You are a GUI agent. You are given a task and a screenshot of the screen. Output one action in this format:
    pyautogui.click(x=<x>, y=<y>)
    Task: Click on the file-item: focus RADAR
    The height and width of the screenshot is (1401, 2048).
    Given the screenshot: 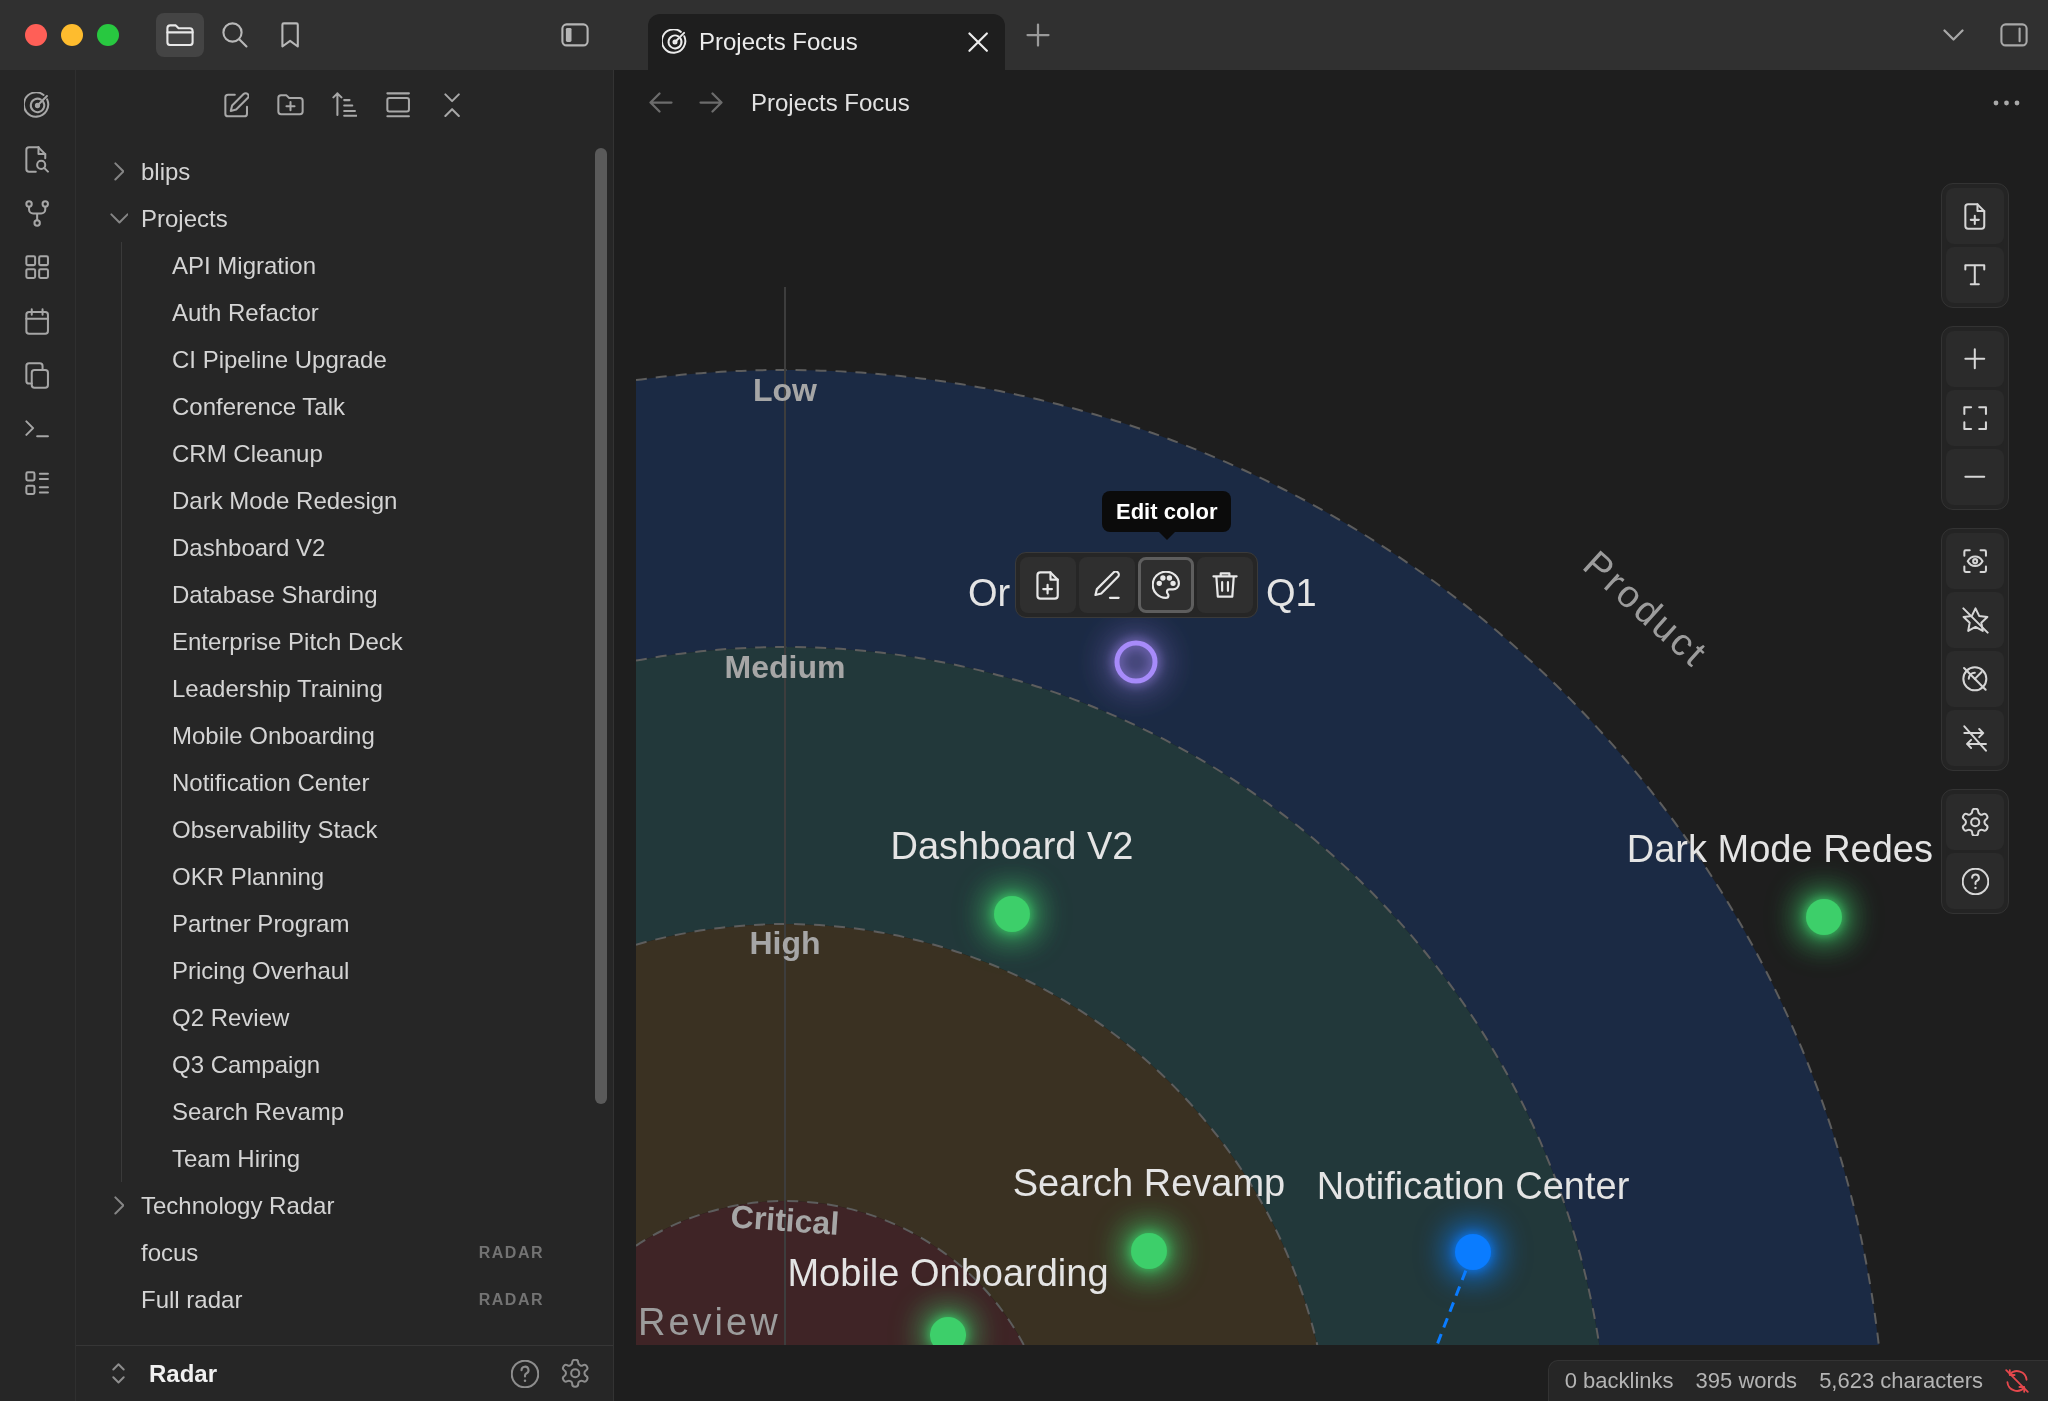 What is the action you would take?
    pyautogui.click(x=310, y=1252)
    